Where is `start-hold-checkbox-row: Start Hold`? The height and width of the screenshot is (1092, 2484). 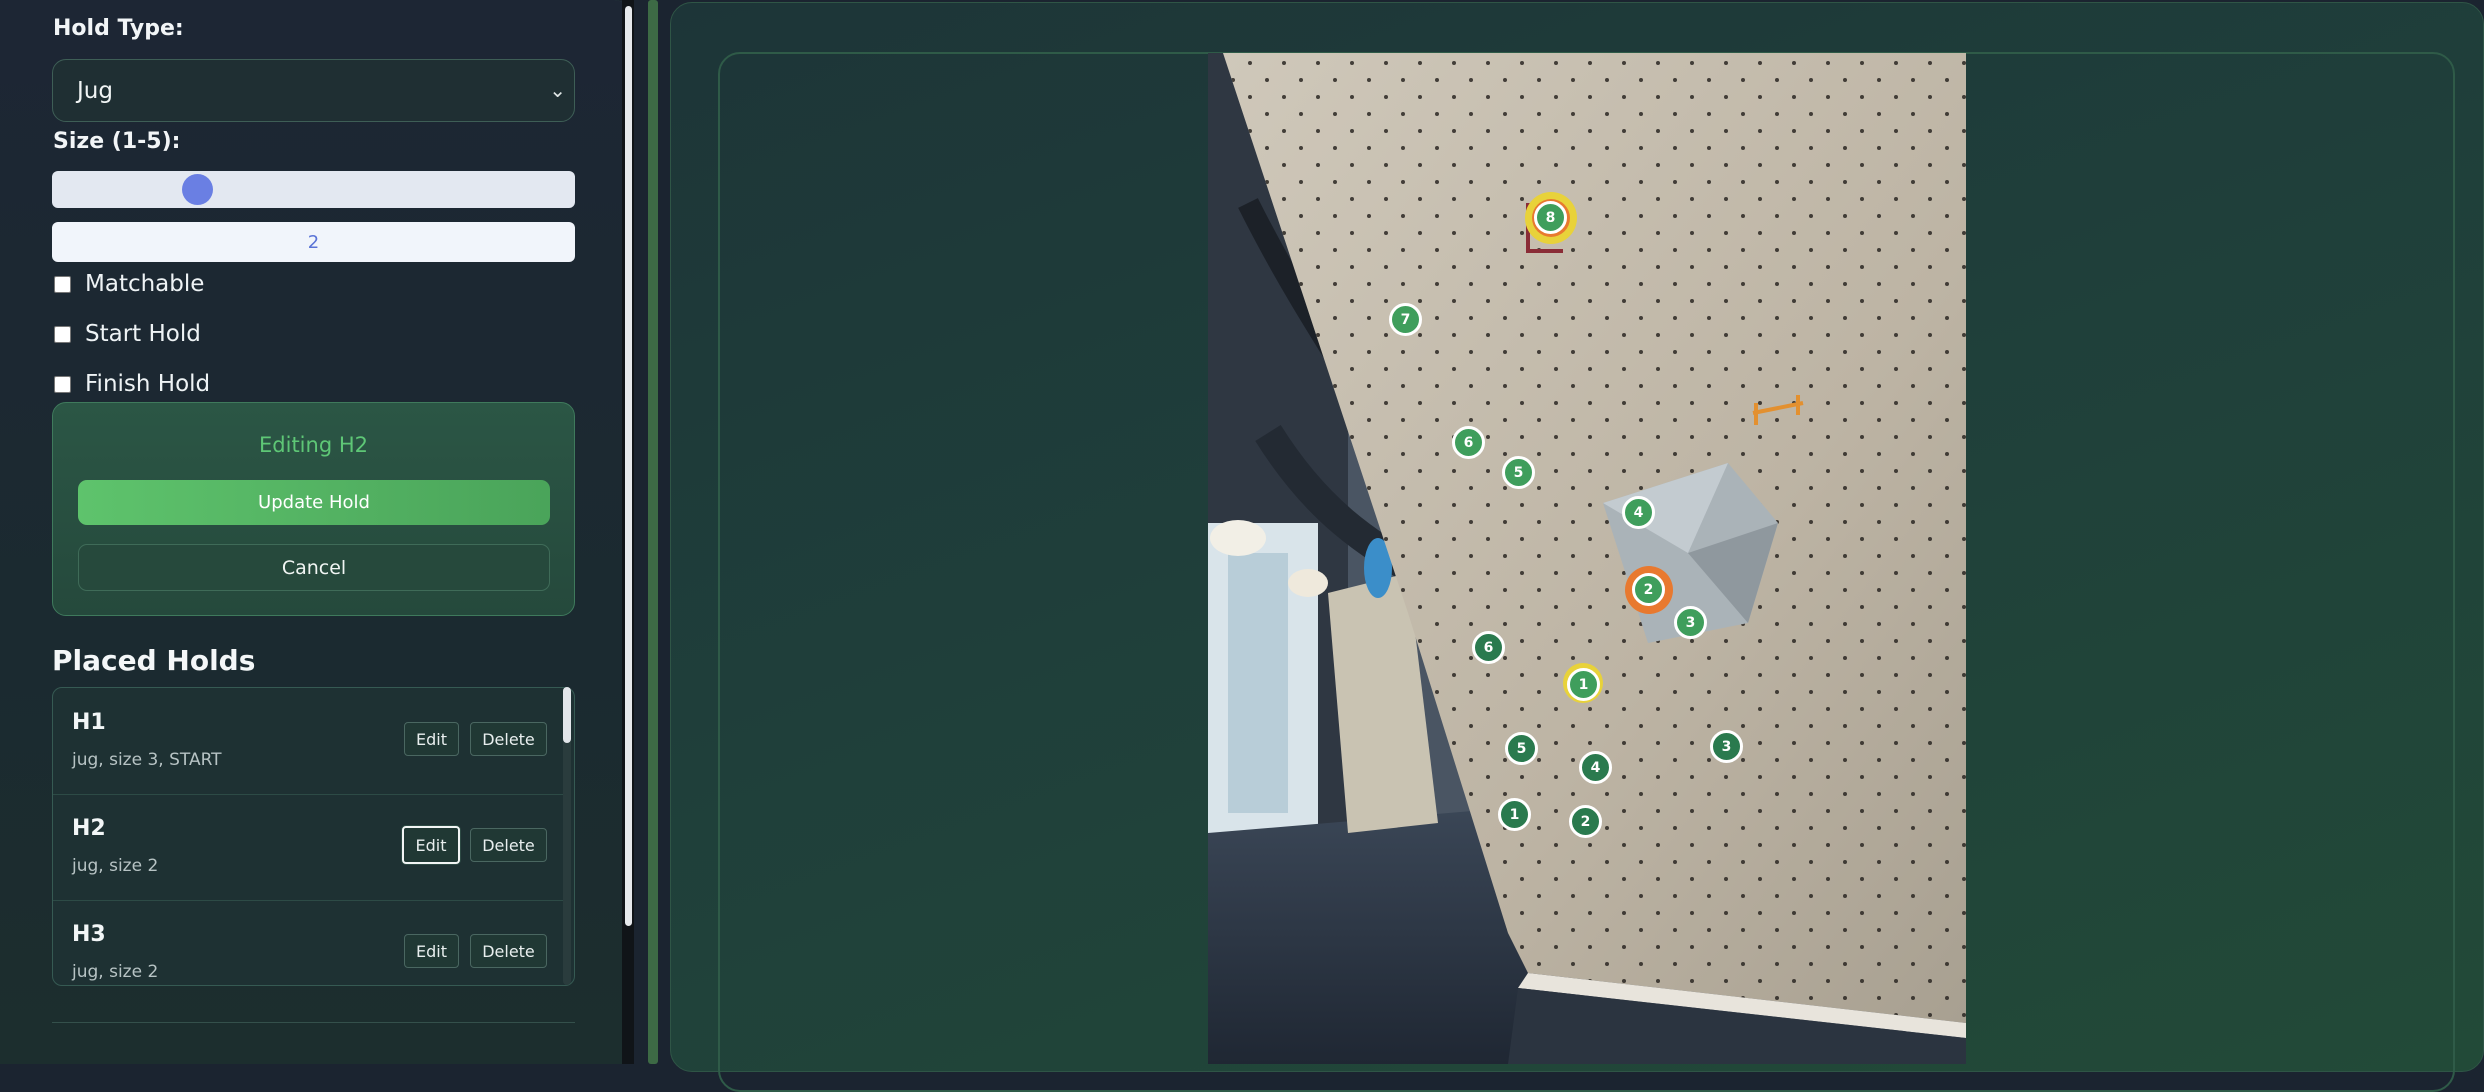
start-hold-checkbox-row: Start Hold is located at coordinates (127, 334).